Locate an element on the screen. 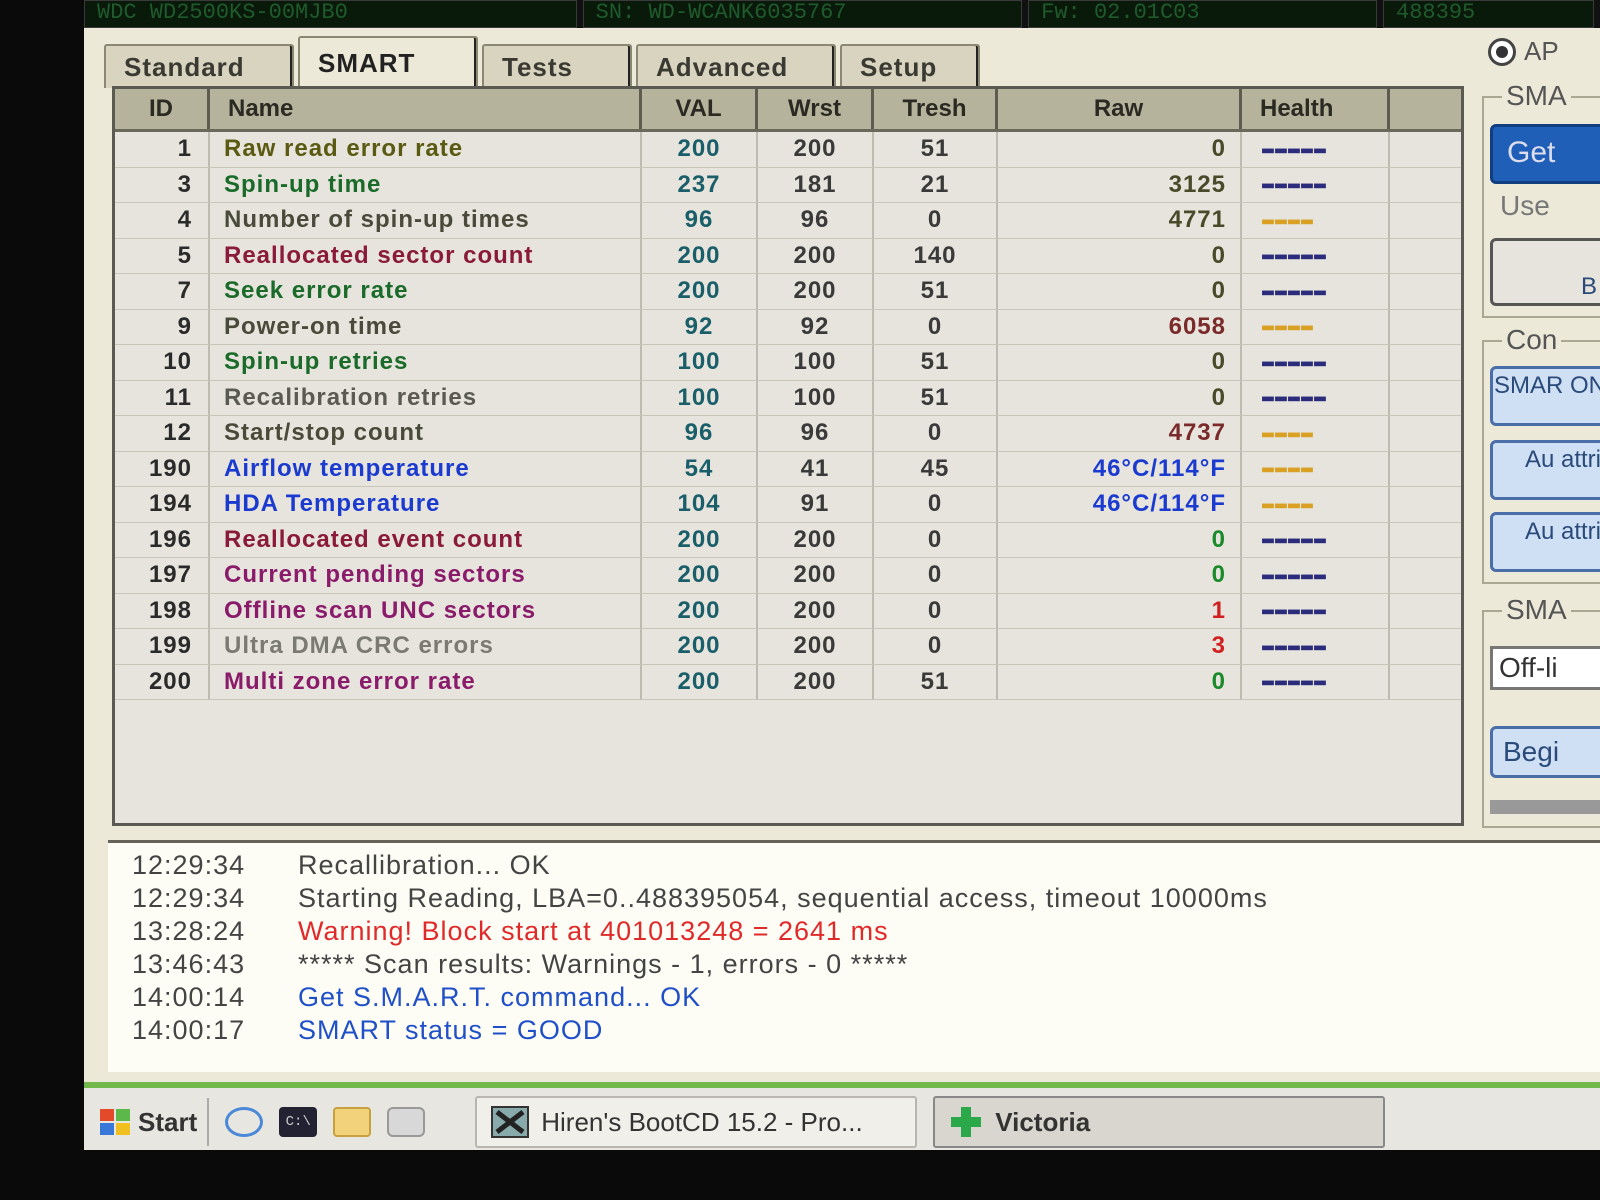 This screenshot has width=1600, height=1200. api-radio: AP is located at coordinates (1523, 51).